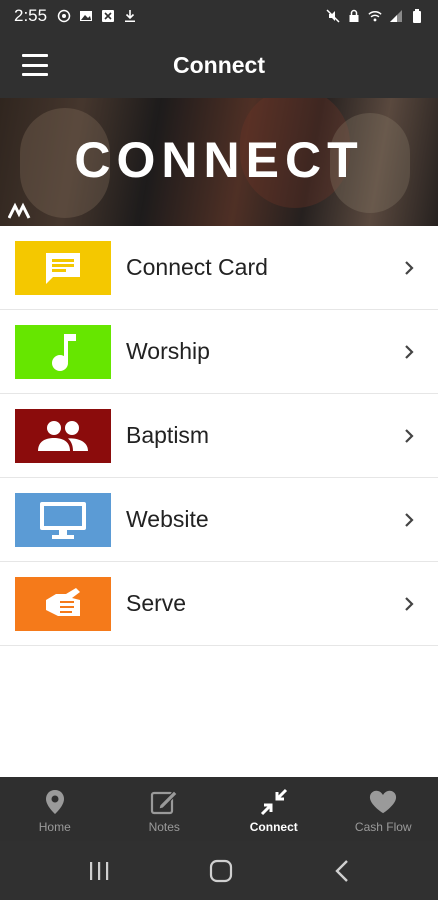 The image size is (438, 900). What do you see at coordinates (219, 352) in the screenshot?
I see `list-item-worship: Worship` at bounding box center [219, 352].